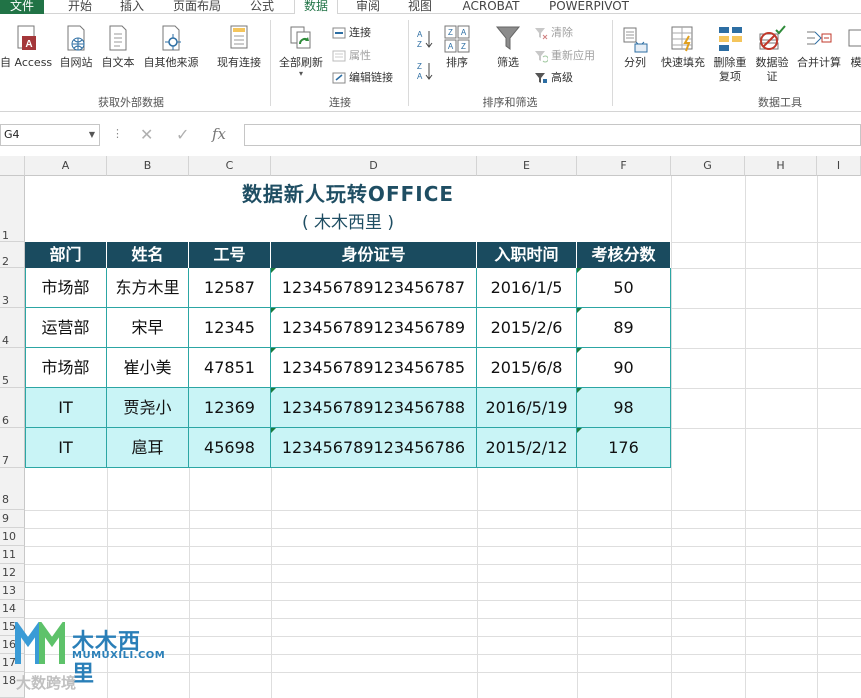 Image resolution: width=861 pixels, height=698 pixels. I want to click on insert-function-icon: fx, so click(219, 134).